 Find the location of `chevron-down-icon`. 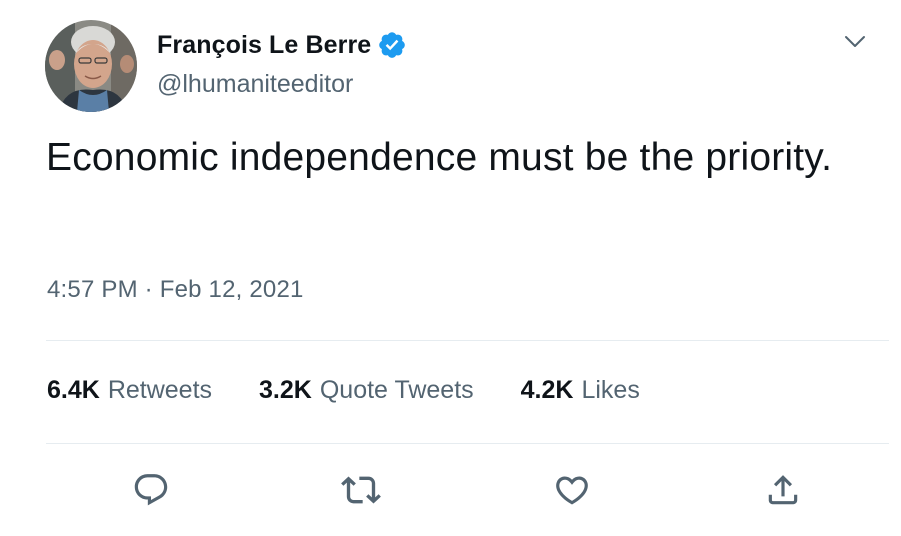

chevron-down-icon is located at coordinates (855, 42).